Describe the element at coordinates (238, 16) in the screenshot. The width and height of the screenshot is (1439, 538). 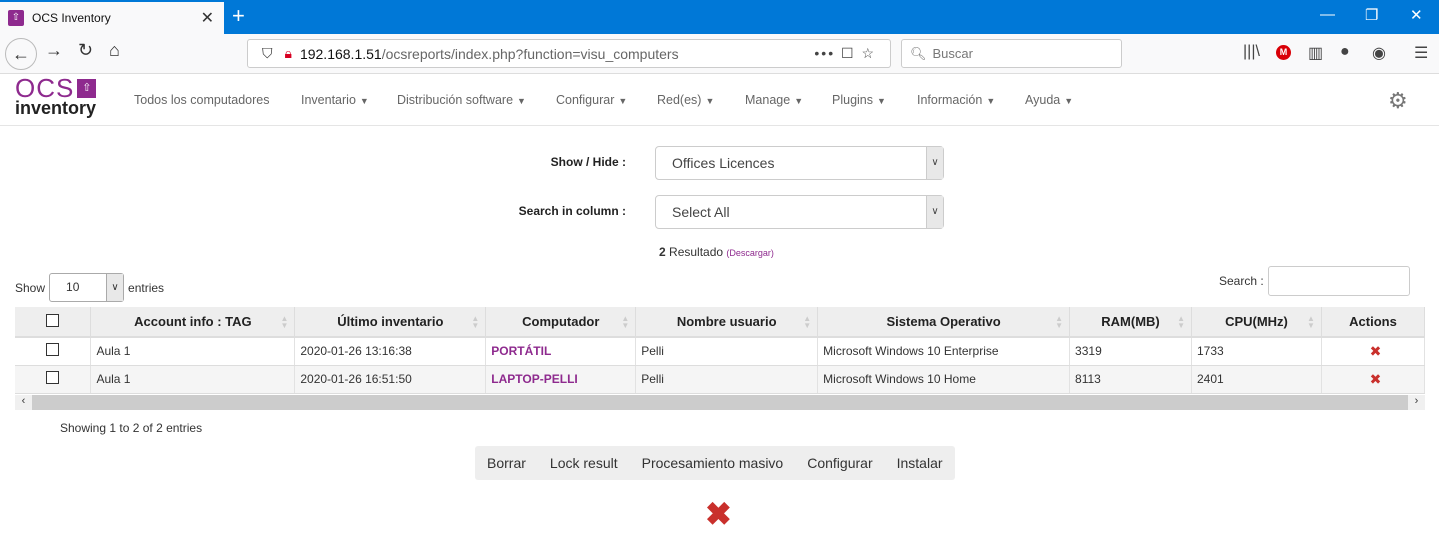
I see `new-tab-icon: +` at that location.